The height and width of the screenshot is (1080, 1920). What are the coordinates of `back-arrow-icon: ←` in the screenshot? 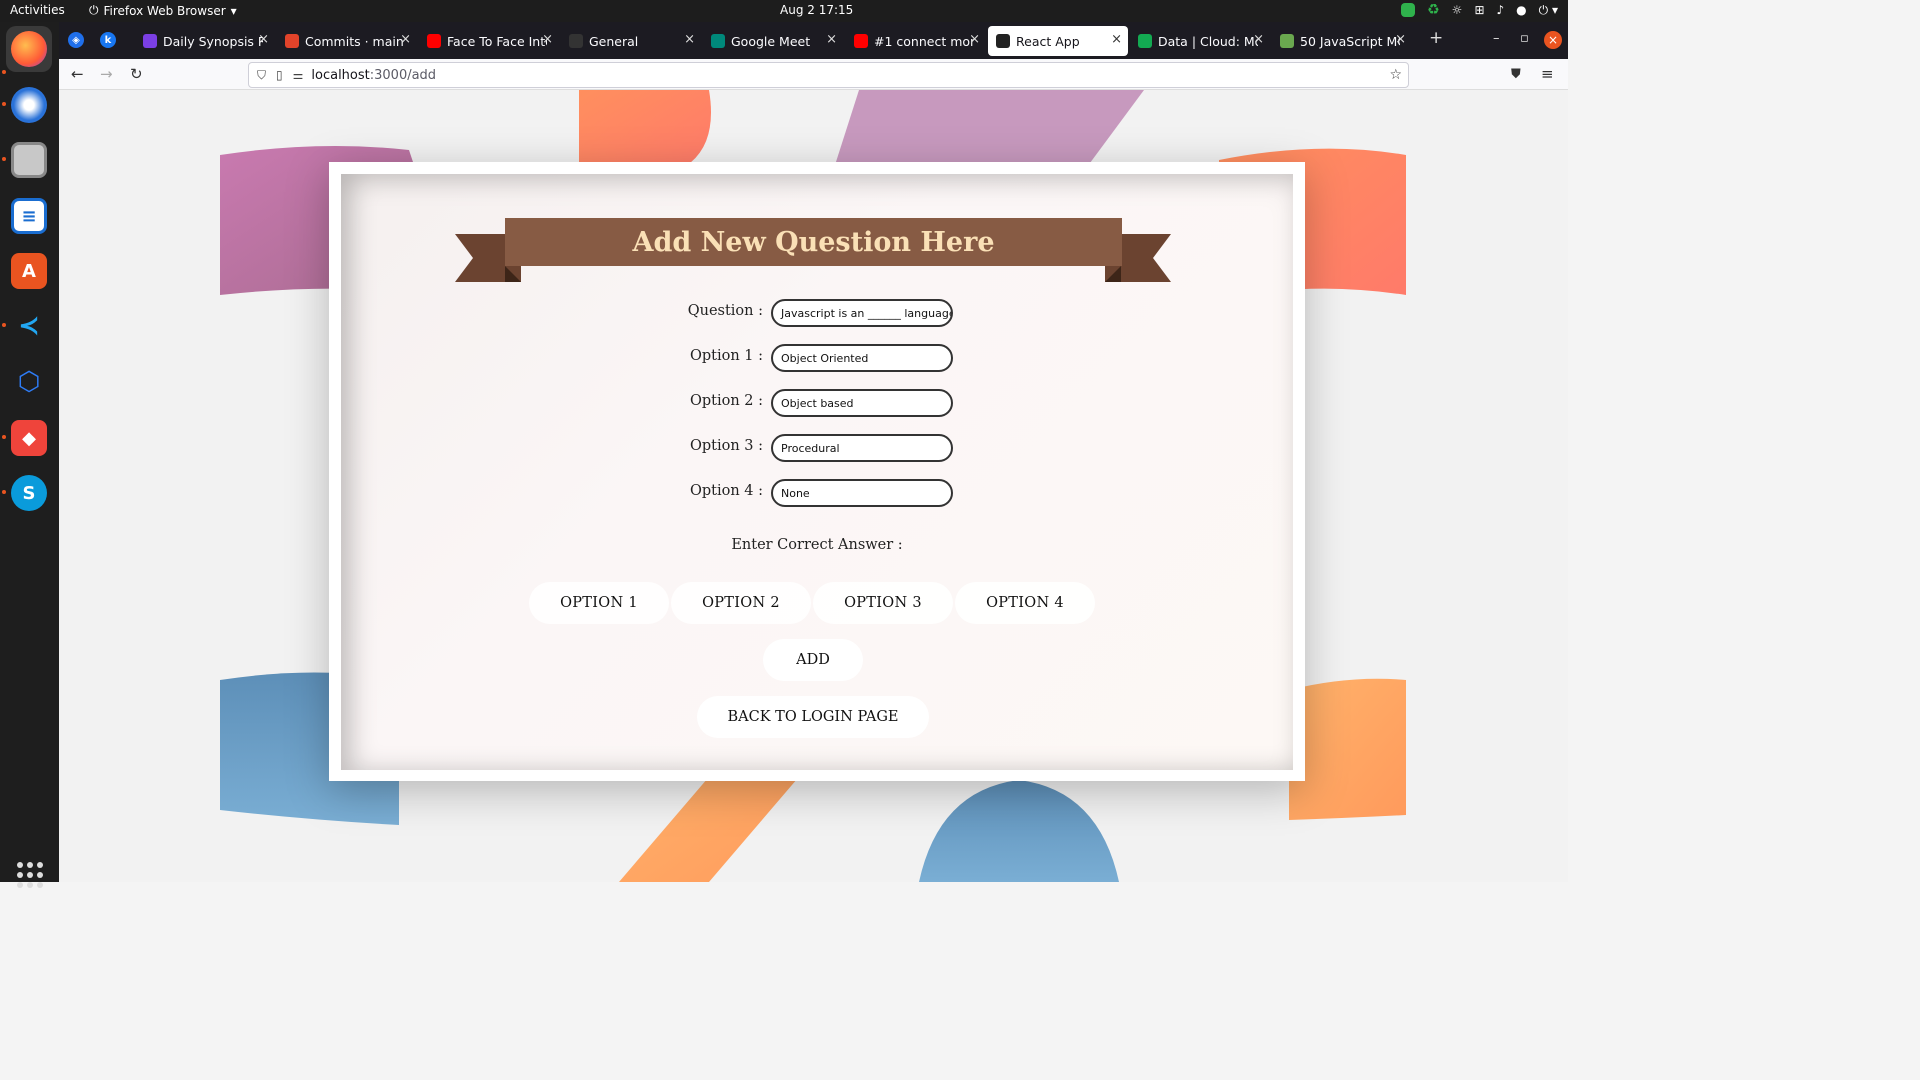 It's located at (77, 74).